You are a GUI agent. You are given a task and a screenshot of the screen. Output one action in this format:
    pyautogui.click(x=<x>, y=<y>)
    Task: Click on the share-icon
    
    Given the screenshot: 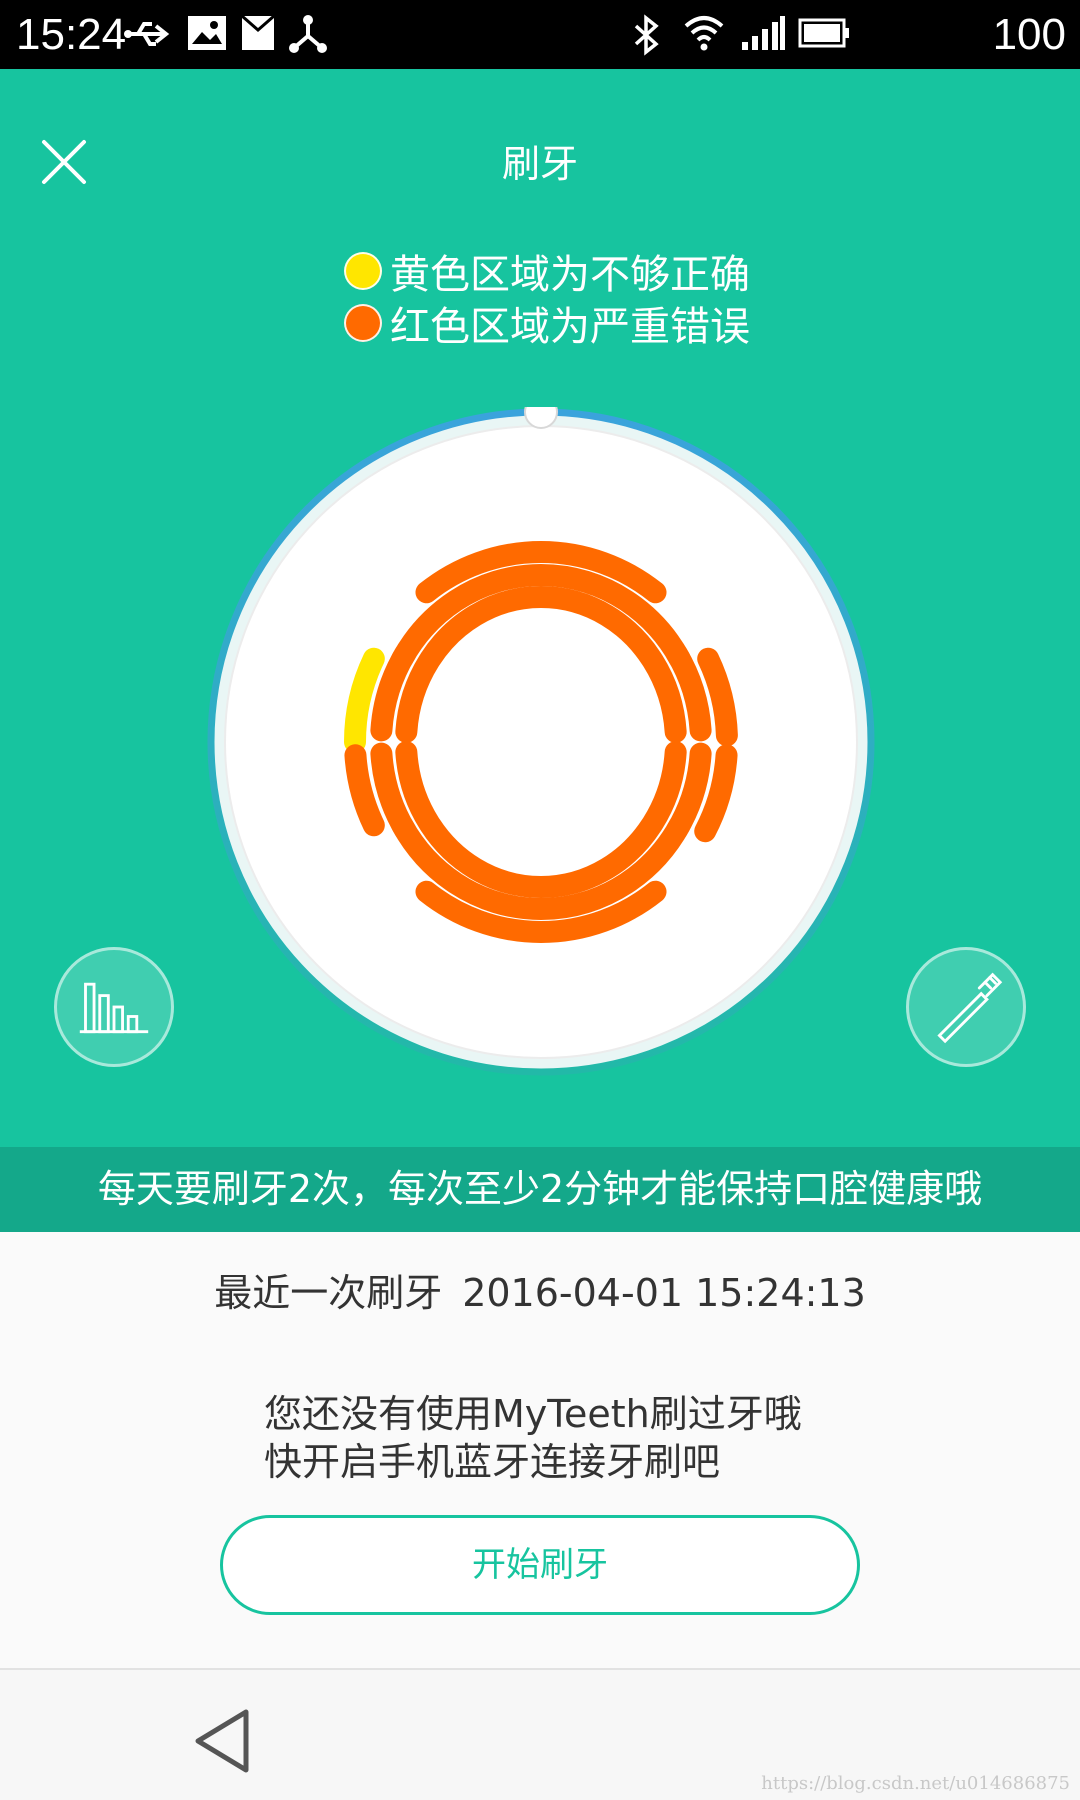 What is the action you would take?
    pyautogui.click(x=308, y=34)
    